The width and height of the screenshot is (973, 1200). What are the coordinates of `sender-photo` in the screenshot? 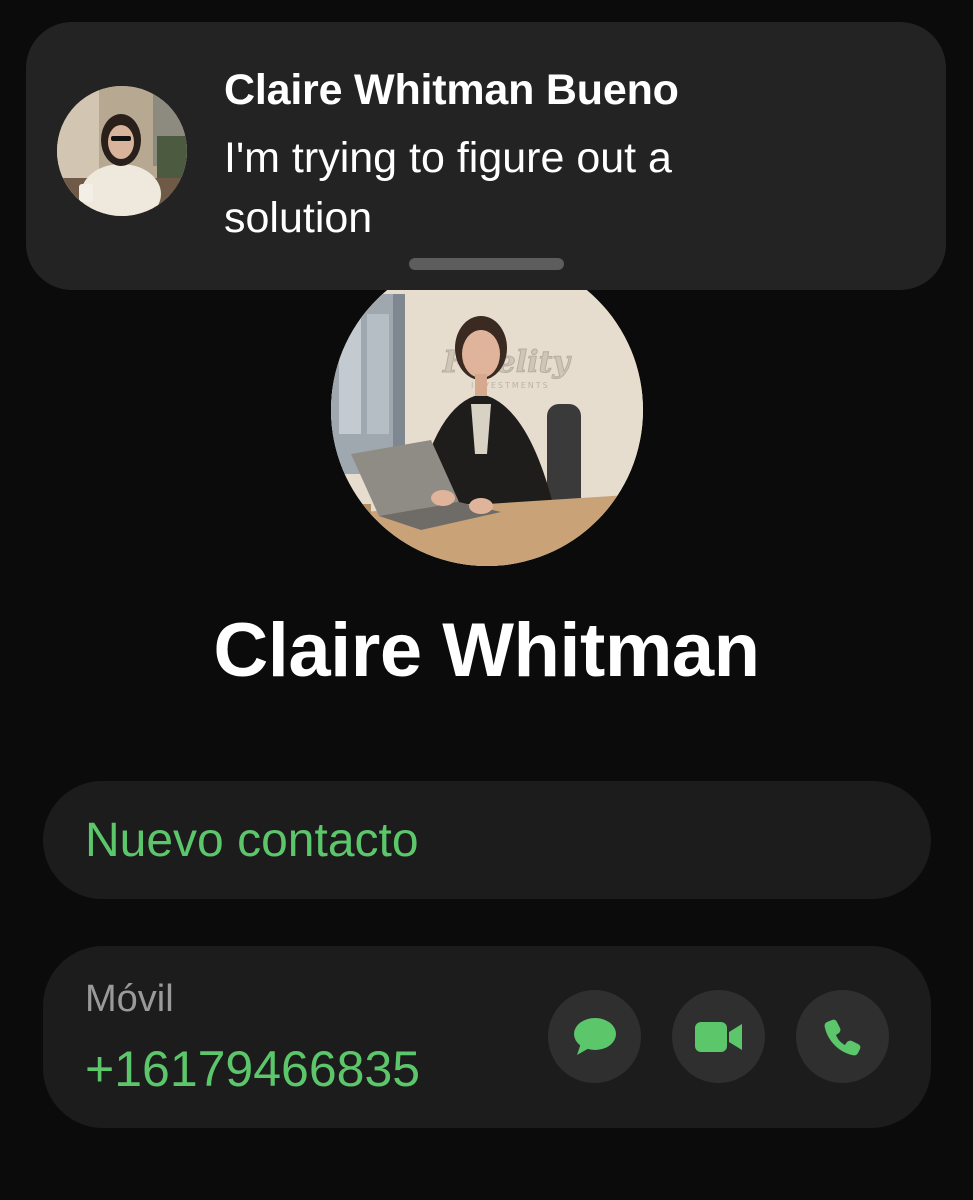 It's located at (122, 151).